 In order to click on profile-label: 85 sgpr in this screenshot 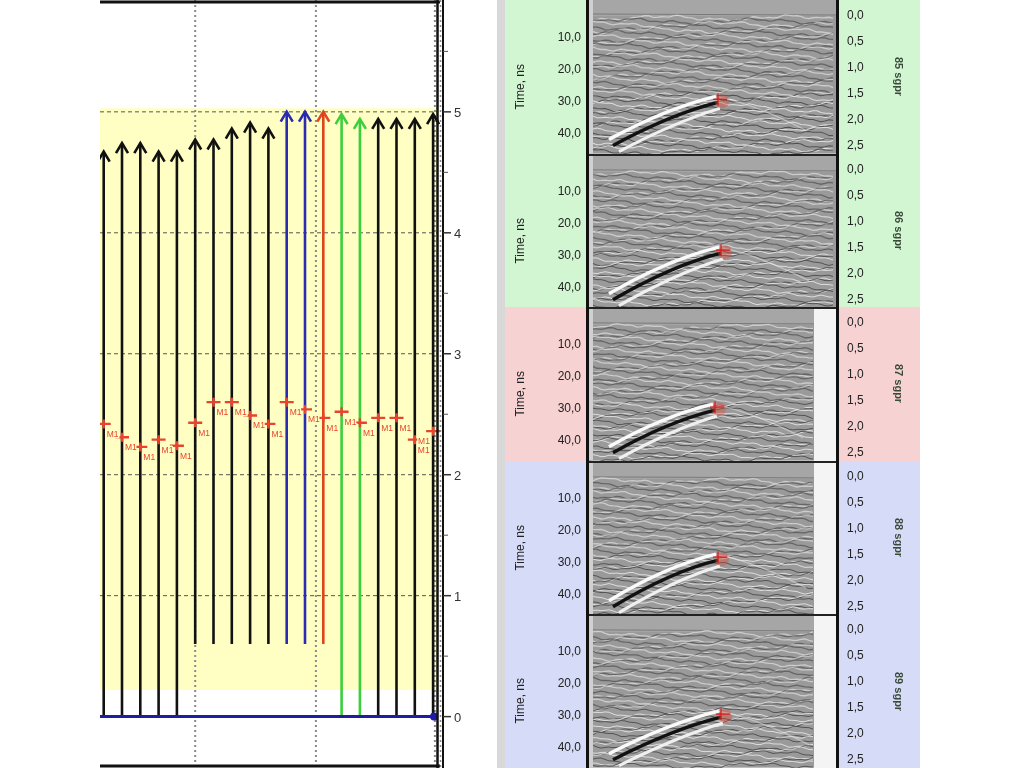, I will do `click(898, 77)`.